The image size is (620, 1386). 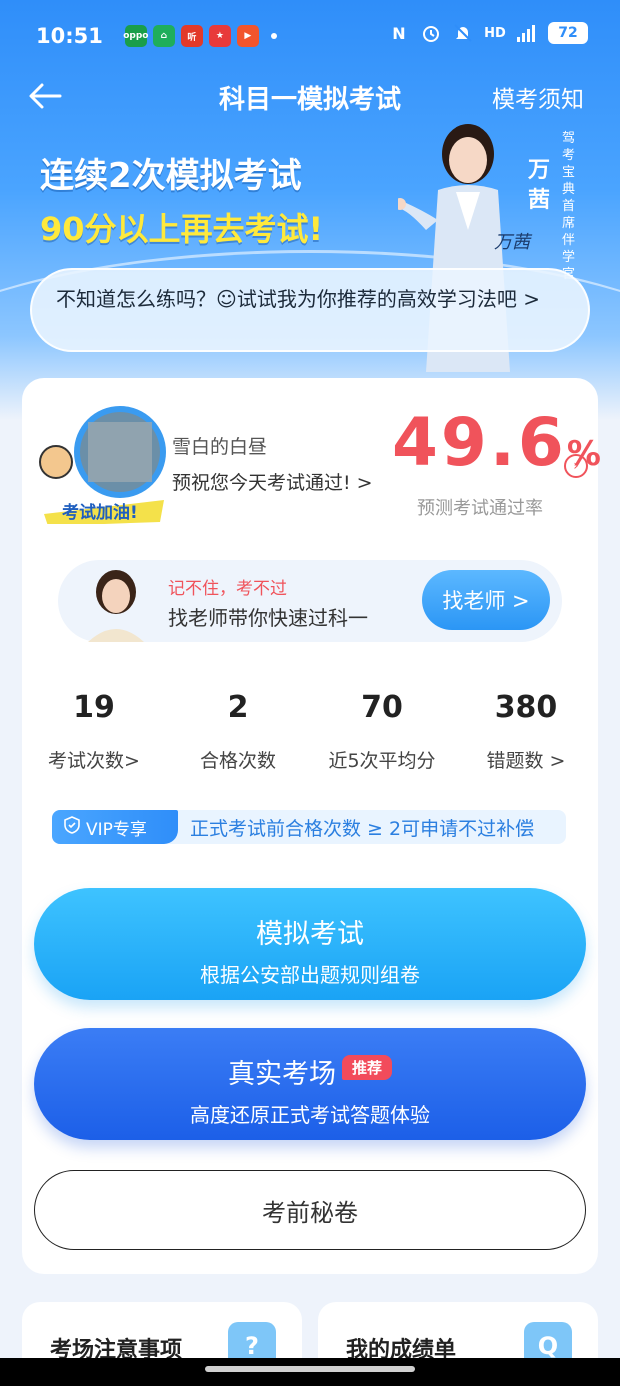 I want to click on oppo-app-icon: oppo, so click(x=136, y=36).